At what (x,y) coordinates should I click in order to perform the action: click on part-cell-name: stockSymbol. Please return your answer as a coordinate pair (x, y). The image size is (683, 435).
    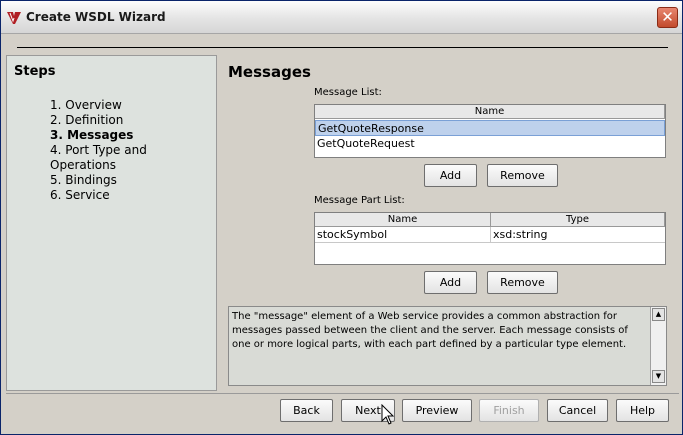
    Looking at the image, I should click on (403, 235).